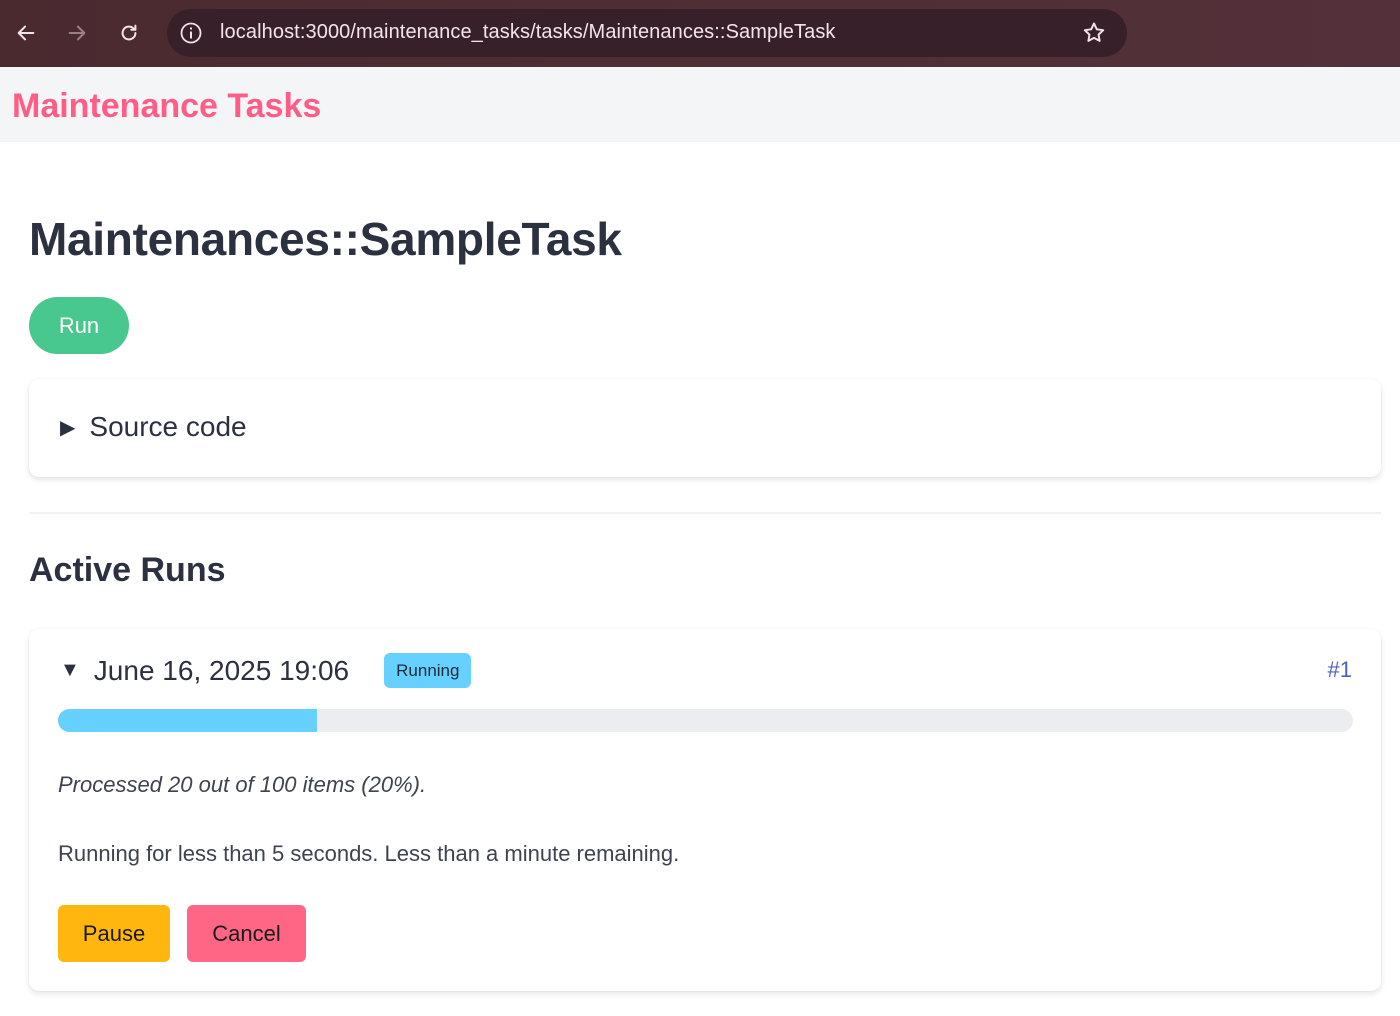 This screenshot has height=1016, width=1400. I want to click on active-runs-heading: Active Runs, so click(127, 570).